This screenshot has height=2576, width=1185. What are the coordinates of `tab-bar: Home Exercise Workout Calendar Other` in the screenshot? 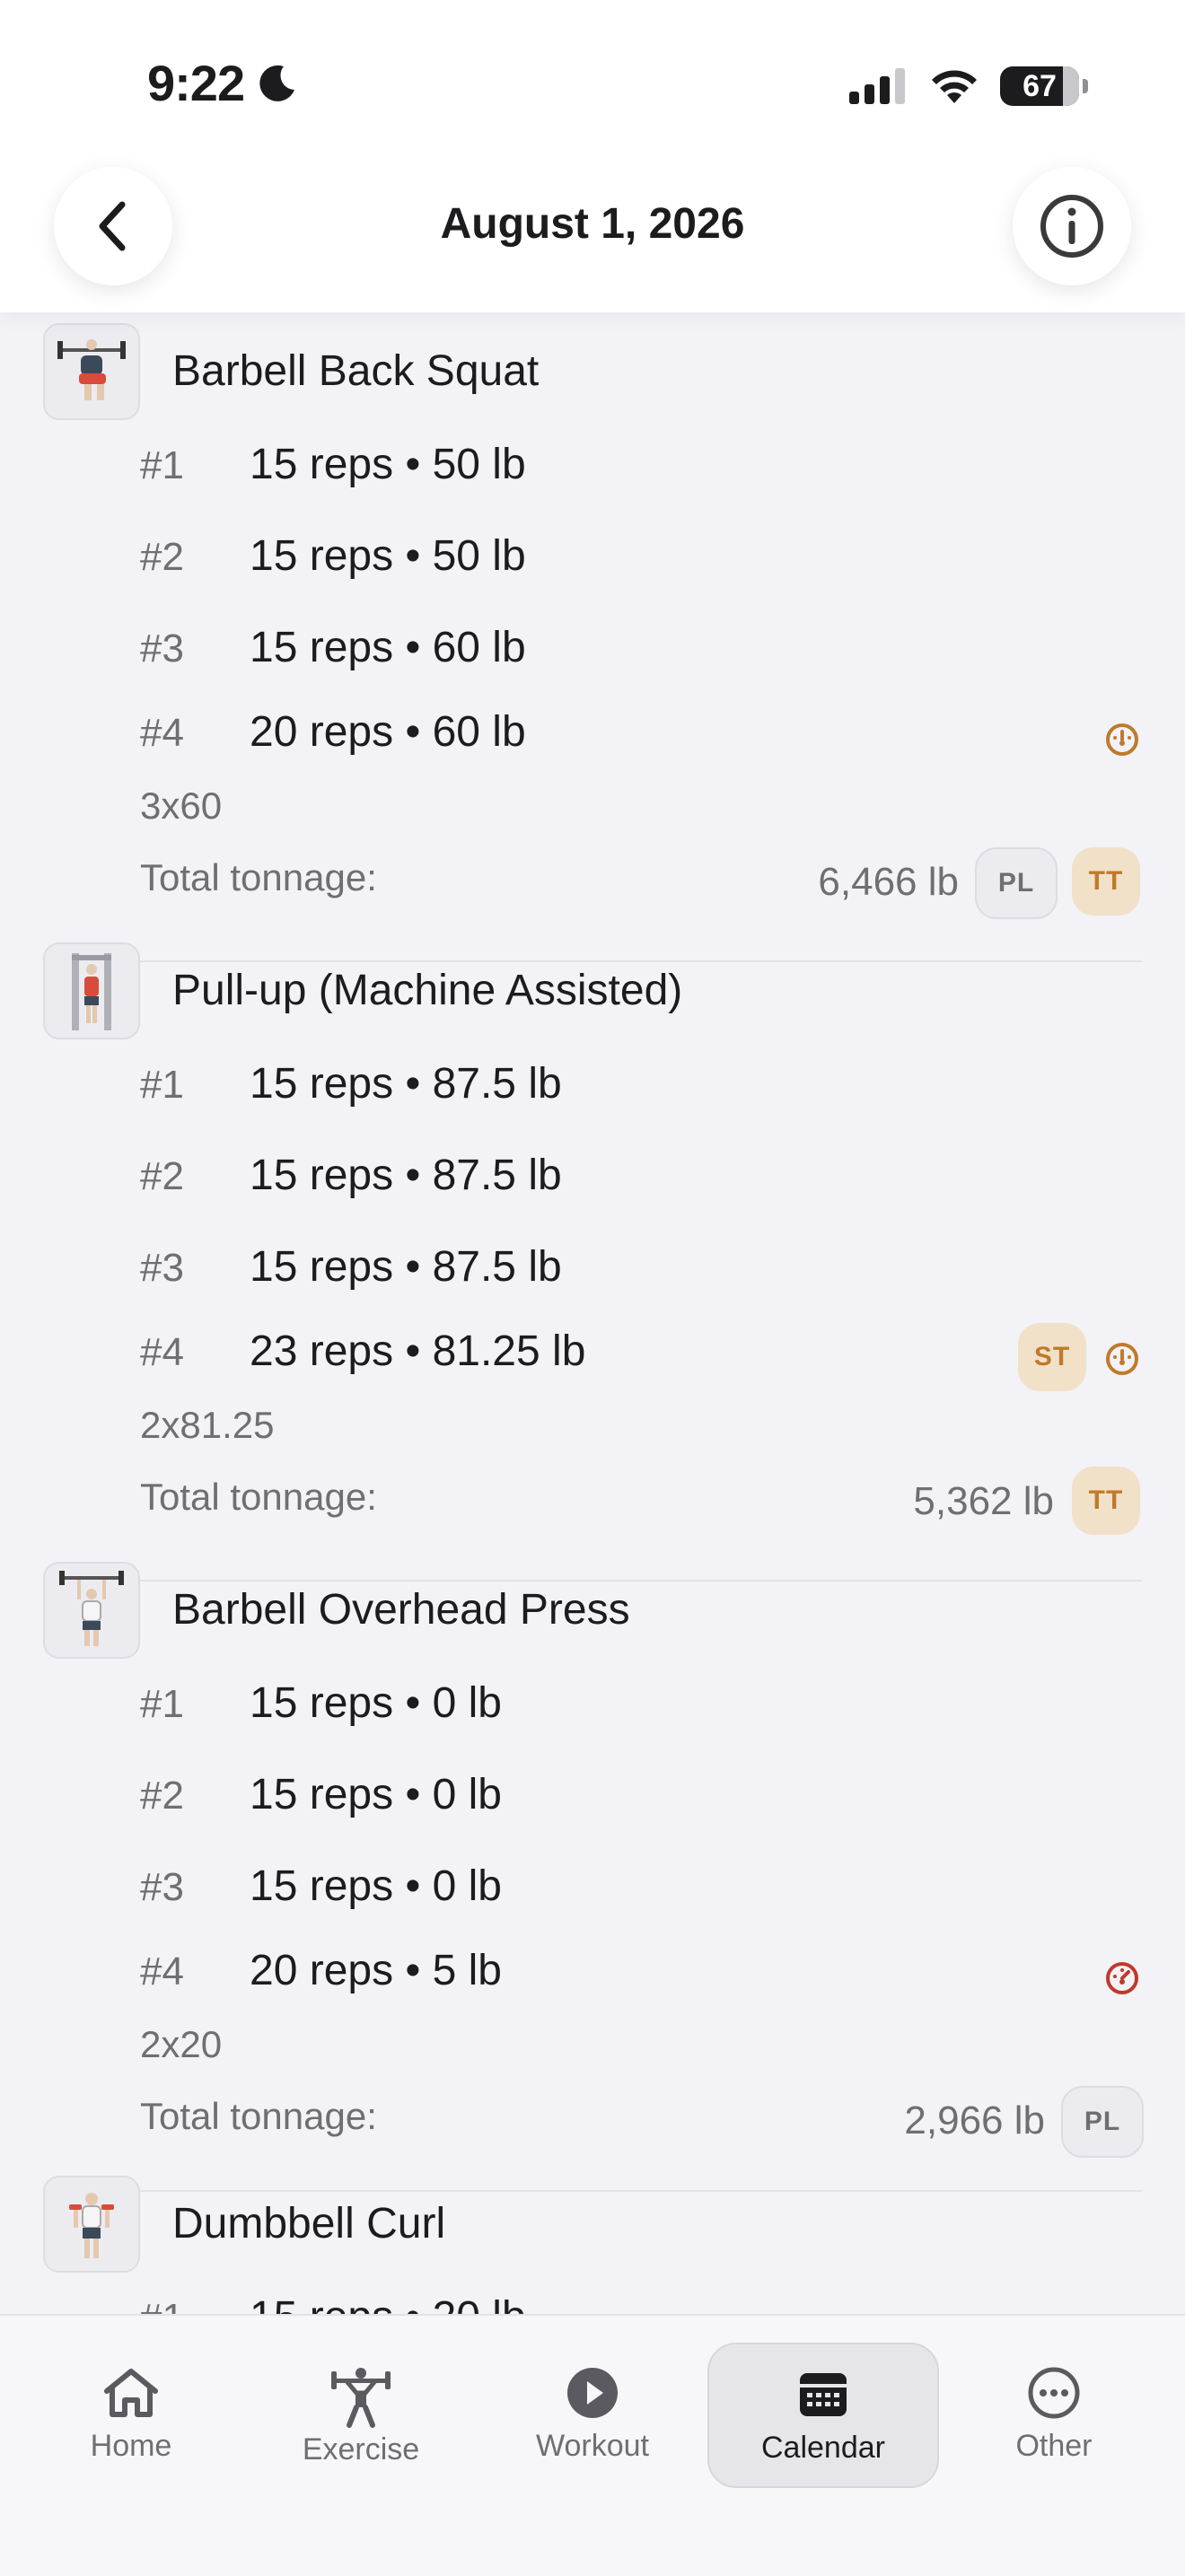 It's located at (592, 2445).